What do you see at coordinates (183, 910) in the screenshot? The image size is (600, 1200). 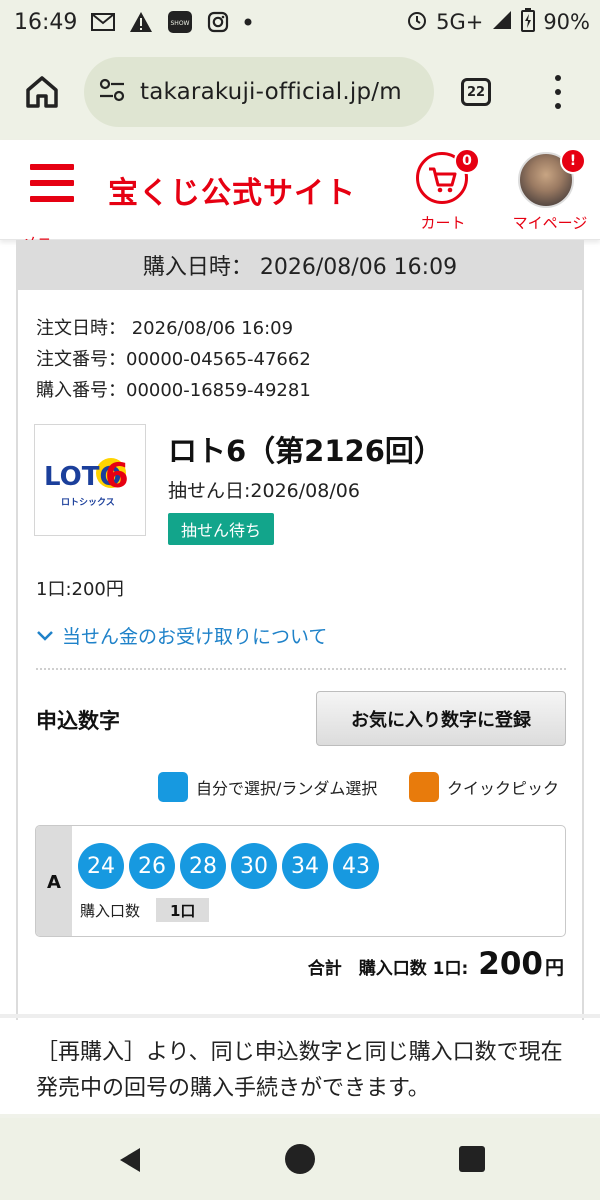 I see `qty-value: 1口` at bounding box center [183, 910].